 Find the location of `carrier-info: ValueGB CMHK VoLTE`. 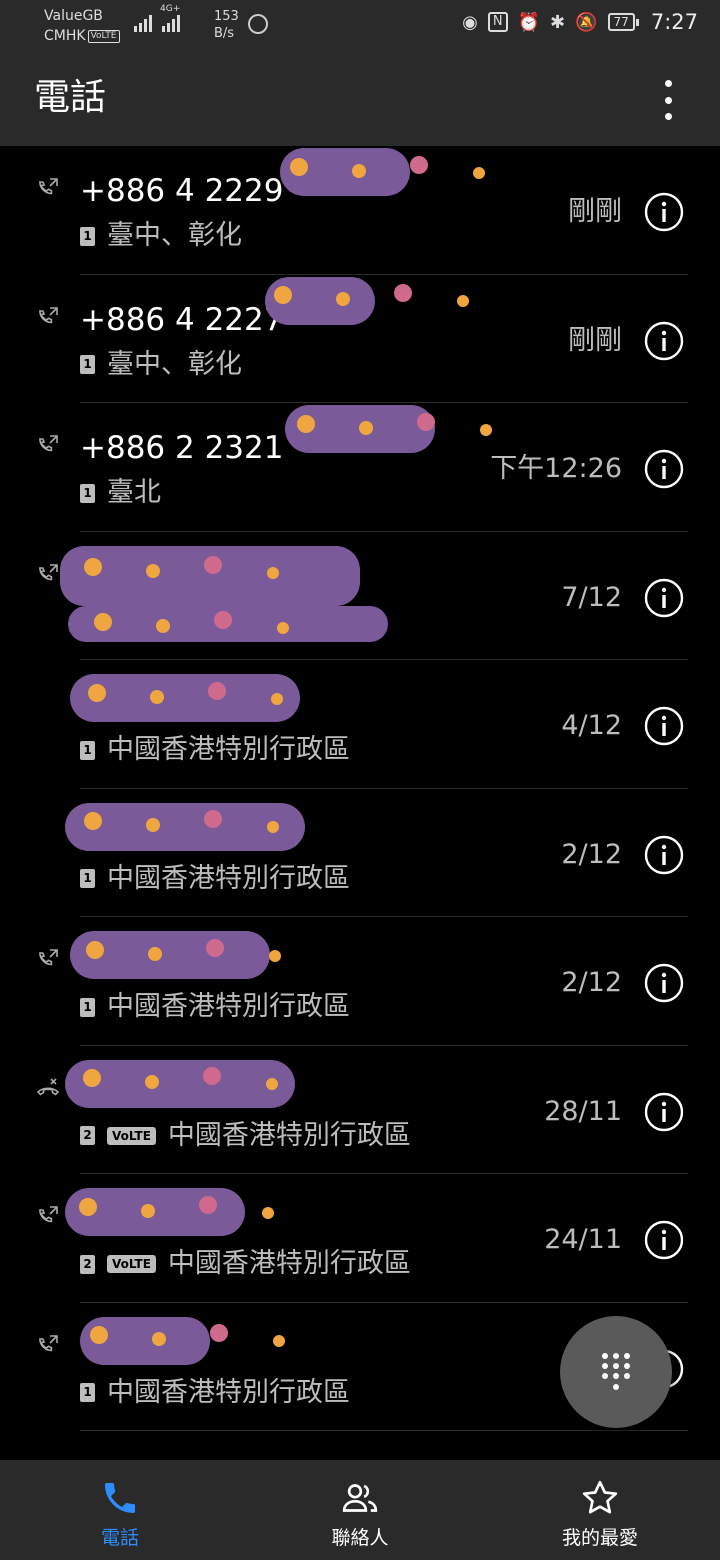

carrier-info: ValueGB CMHK VoLTE is located at coordinates (82, 26).